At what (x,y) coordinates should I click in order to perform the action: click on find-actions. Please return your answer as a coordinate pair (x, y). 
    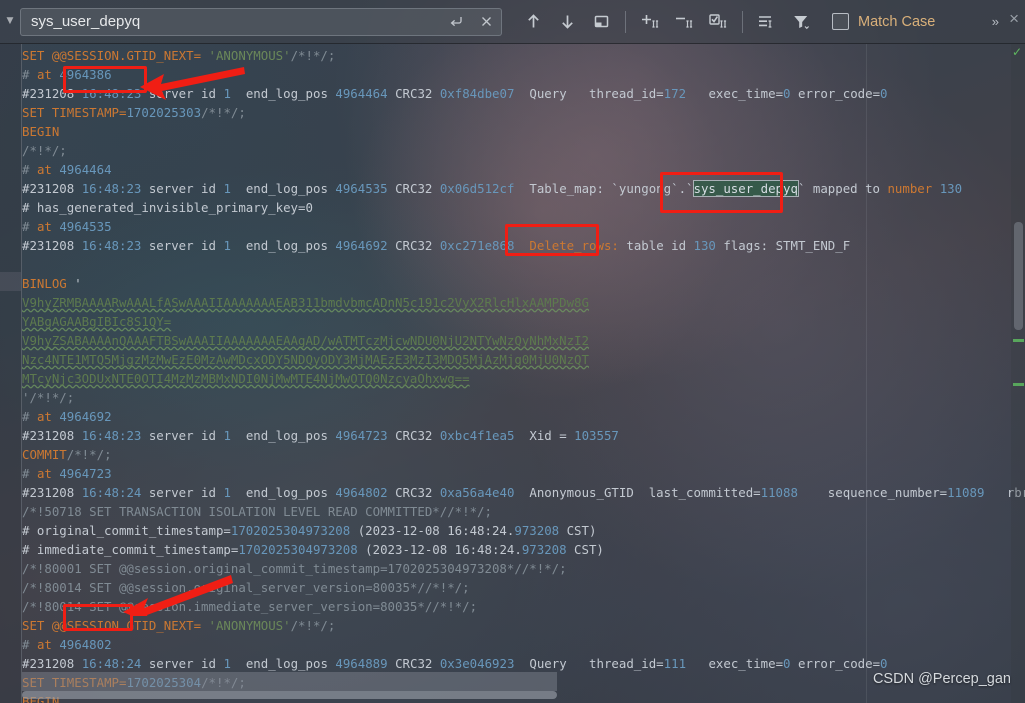
    Looking at the image, I should click on (667, 22).